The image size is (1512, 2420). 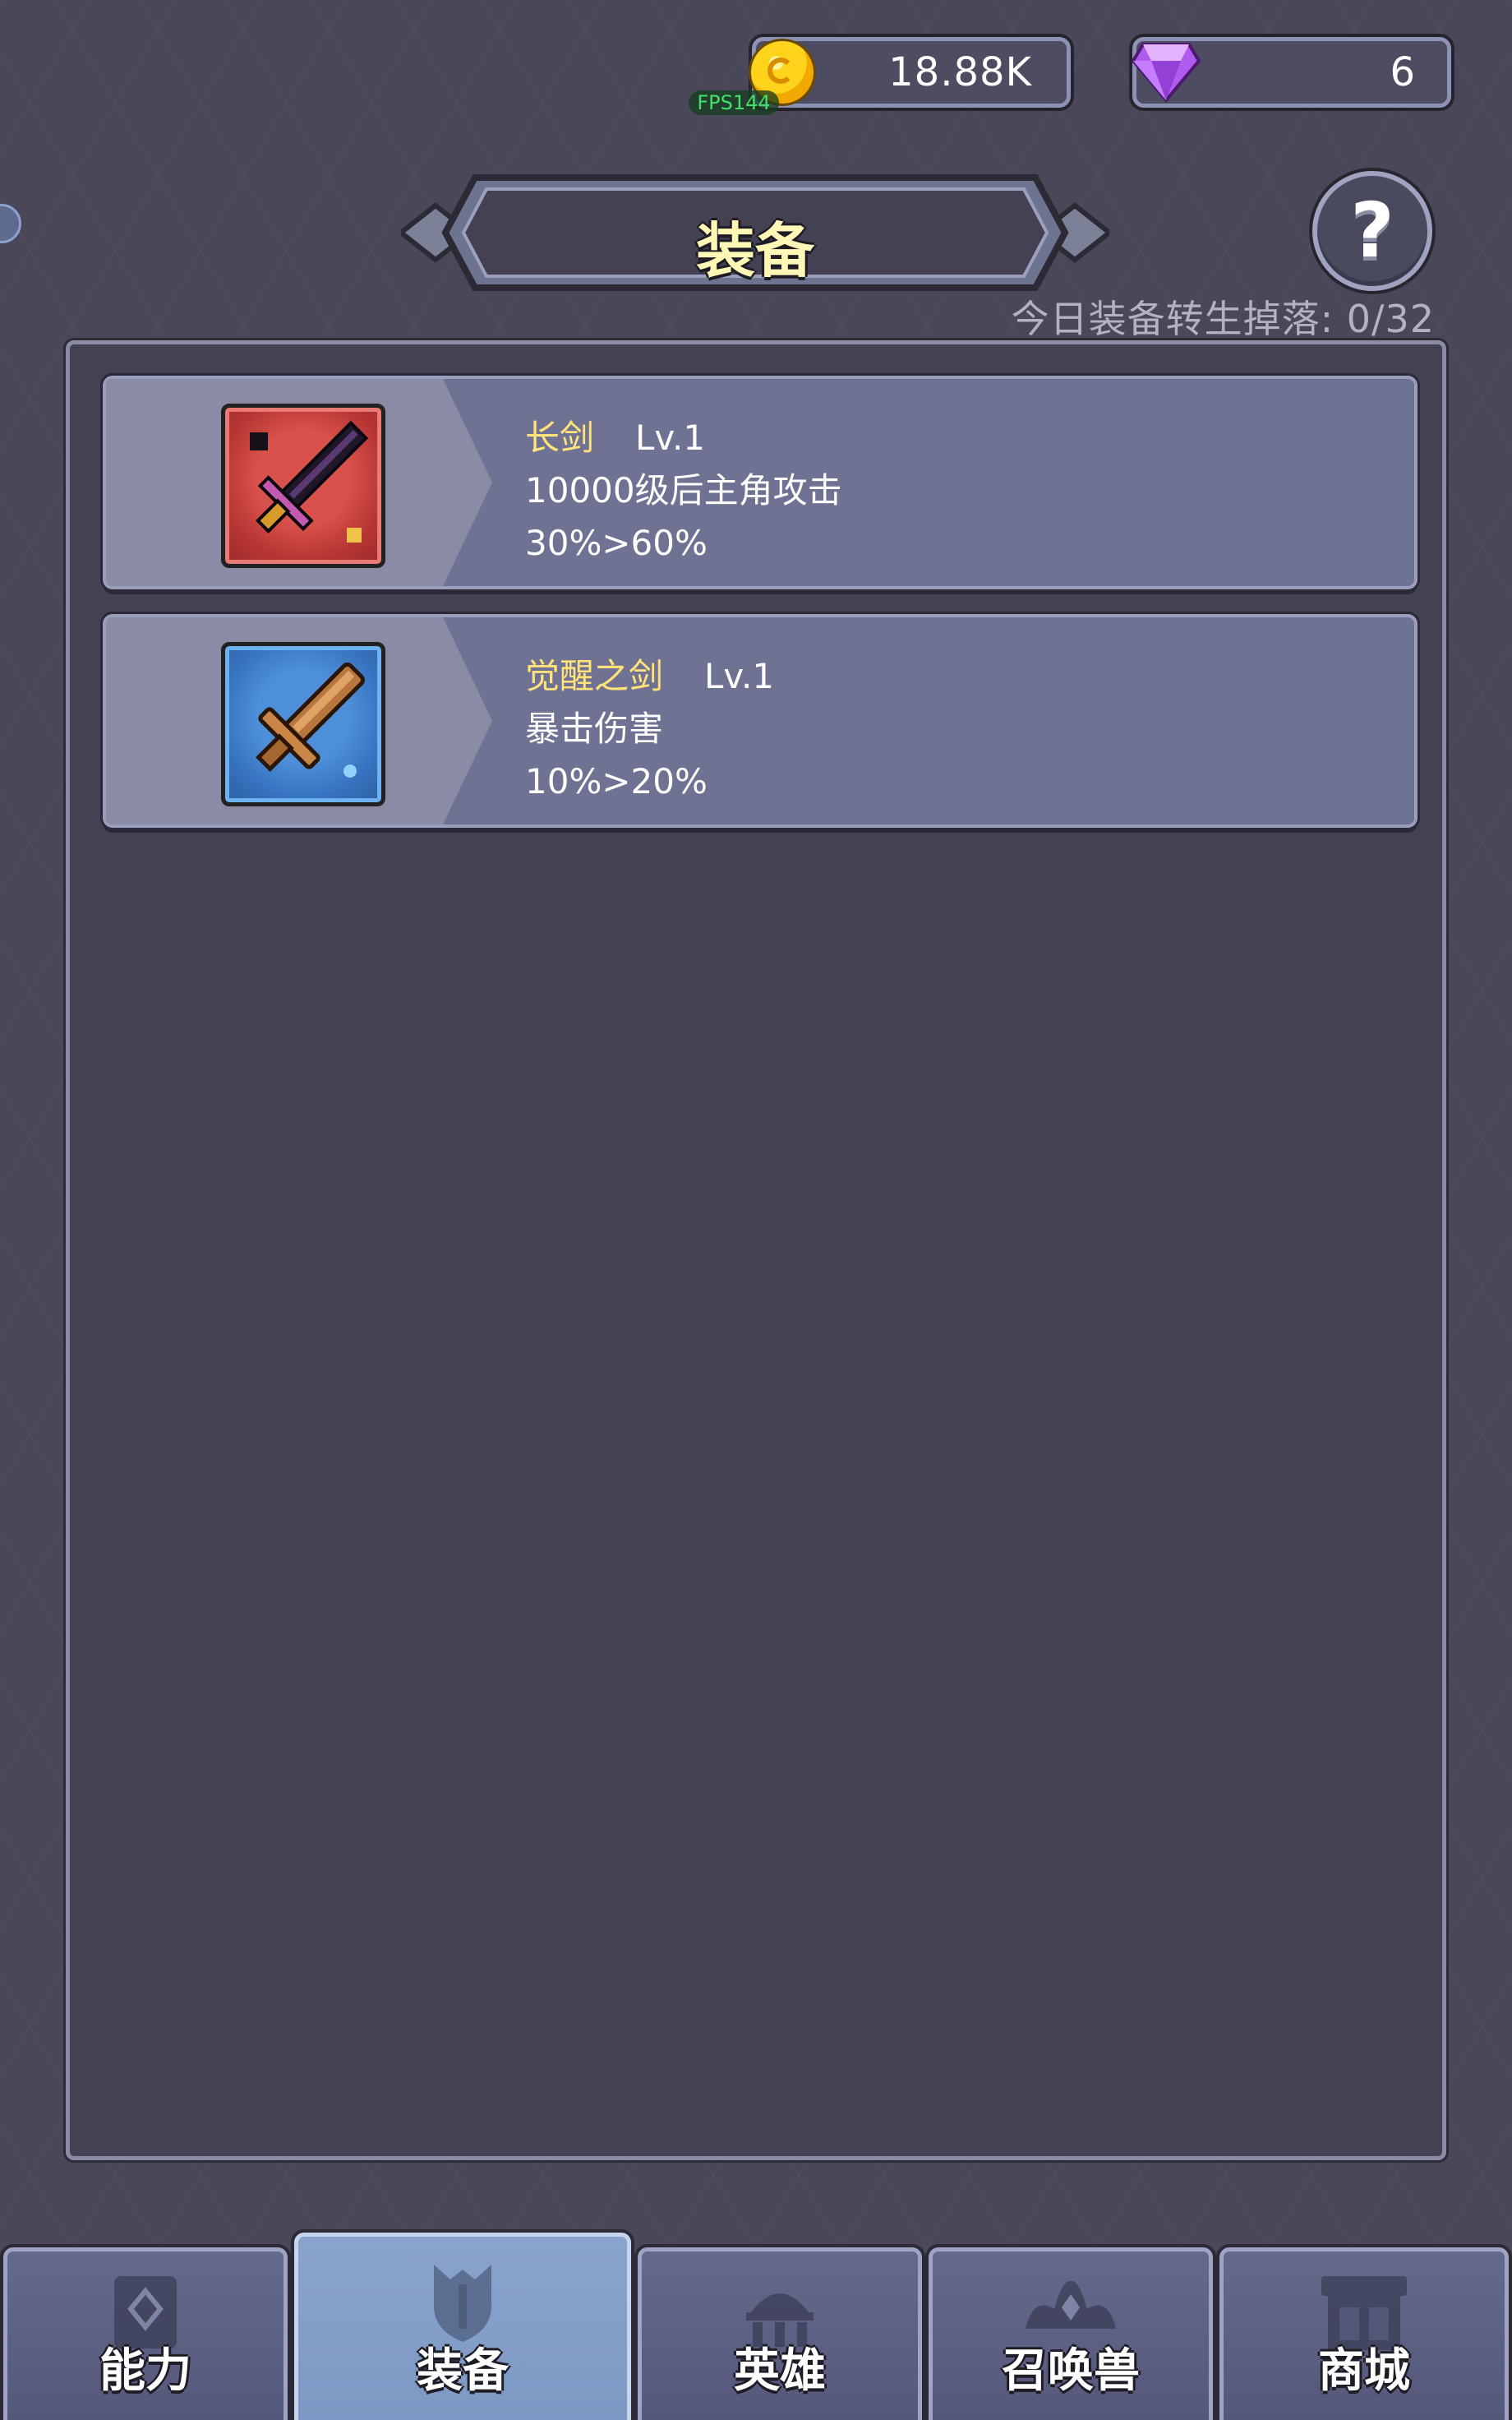 I want to click on question-mark-icon: ?, so click(x=1372, y=231).